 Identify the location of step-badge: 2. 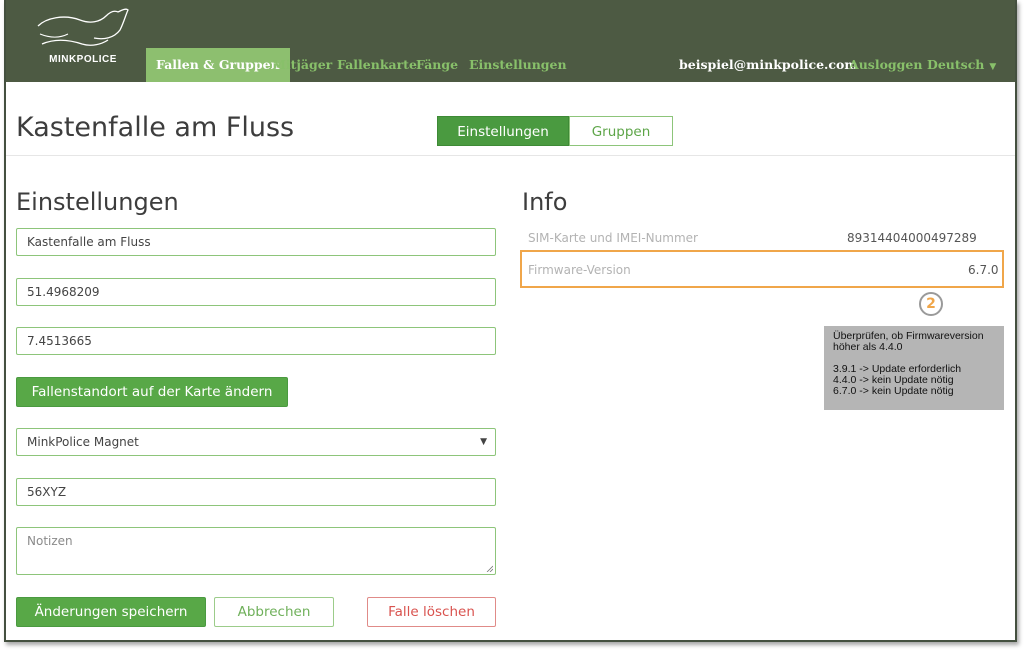
(931, 304).